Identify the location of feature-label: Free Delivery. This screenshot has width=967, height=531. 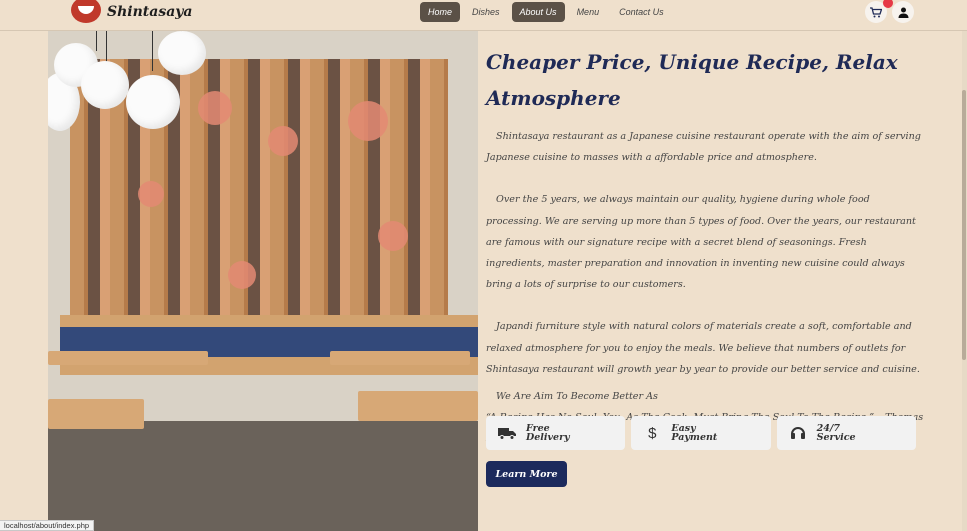
(548, 433).